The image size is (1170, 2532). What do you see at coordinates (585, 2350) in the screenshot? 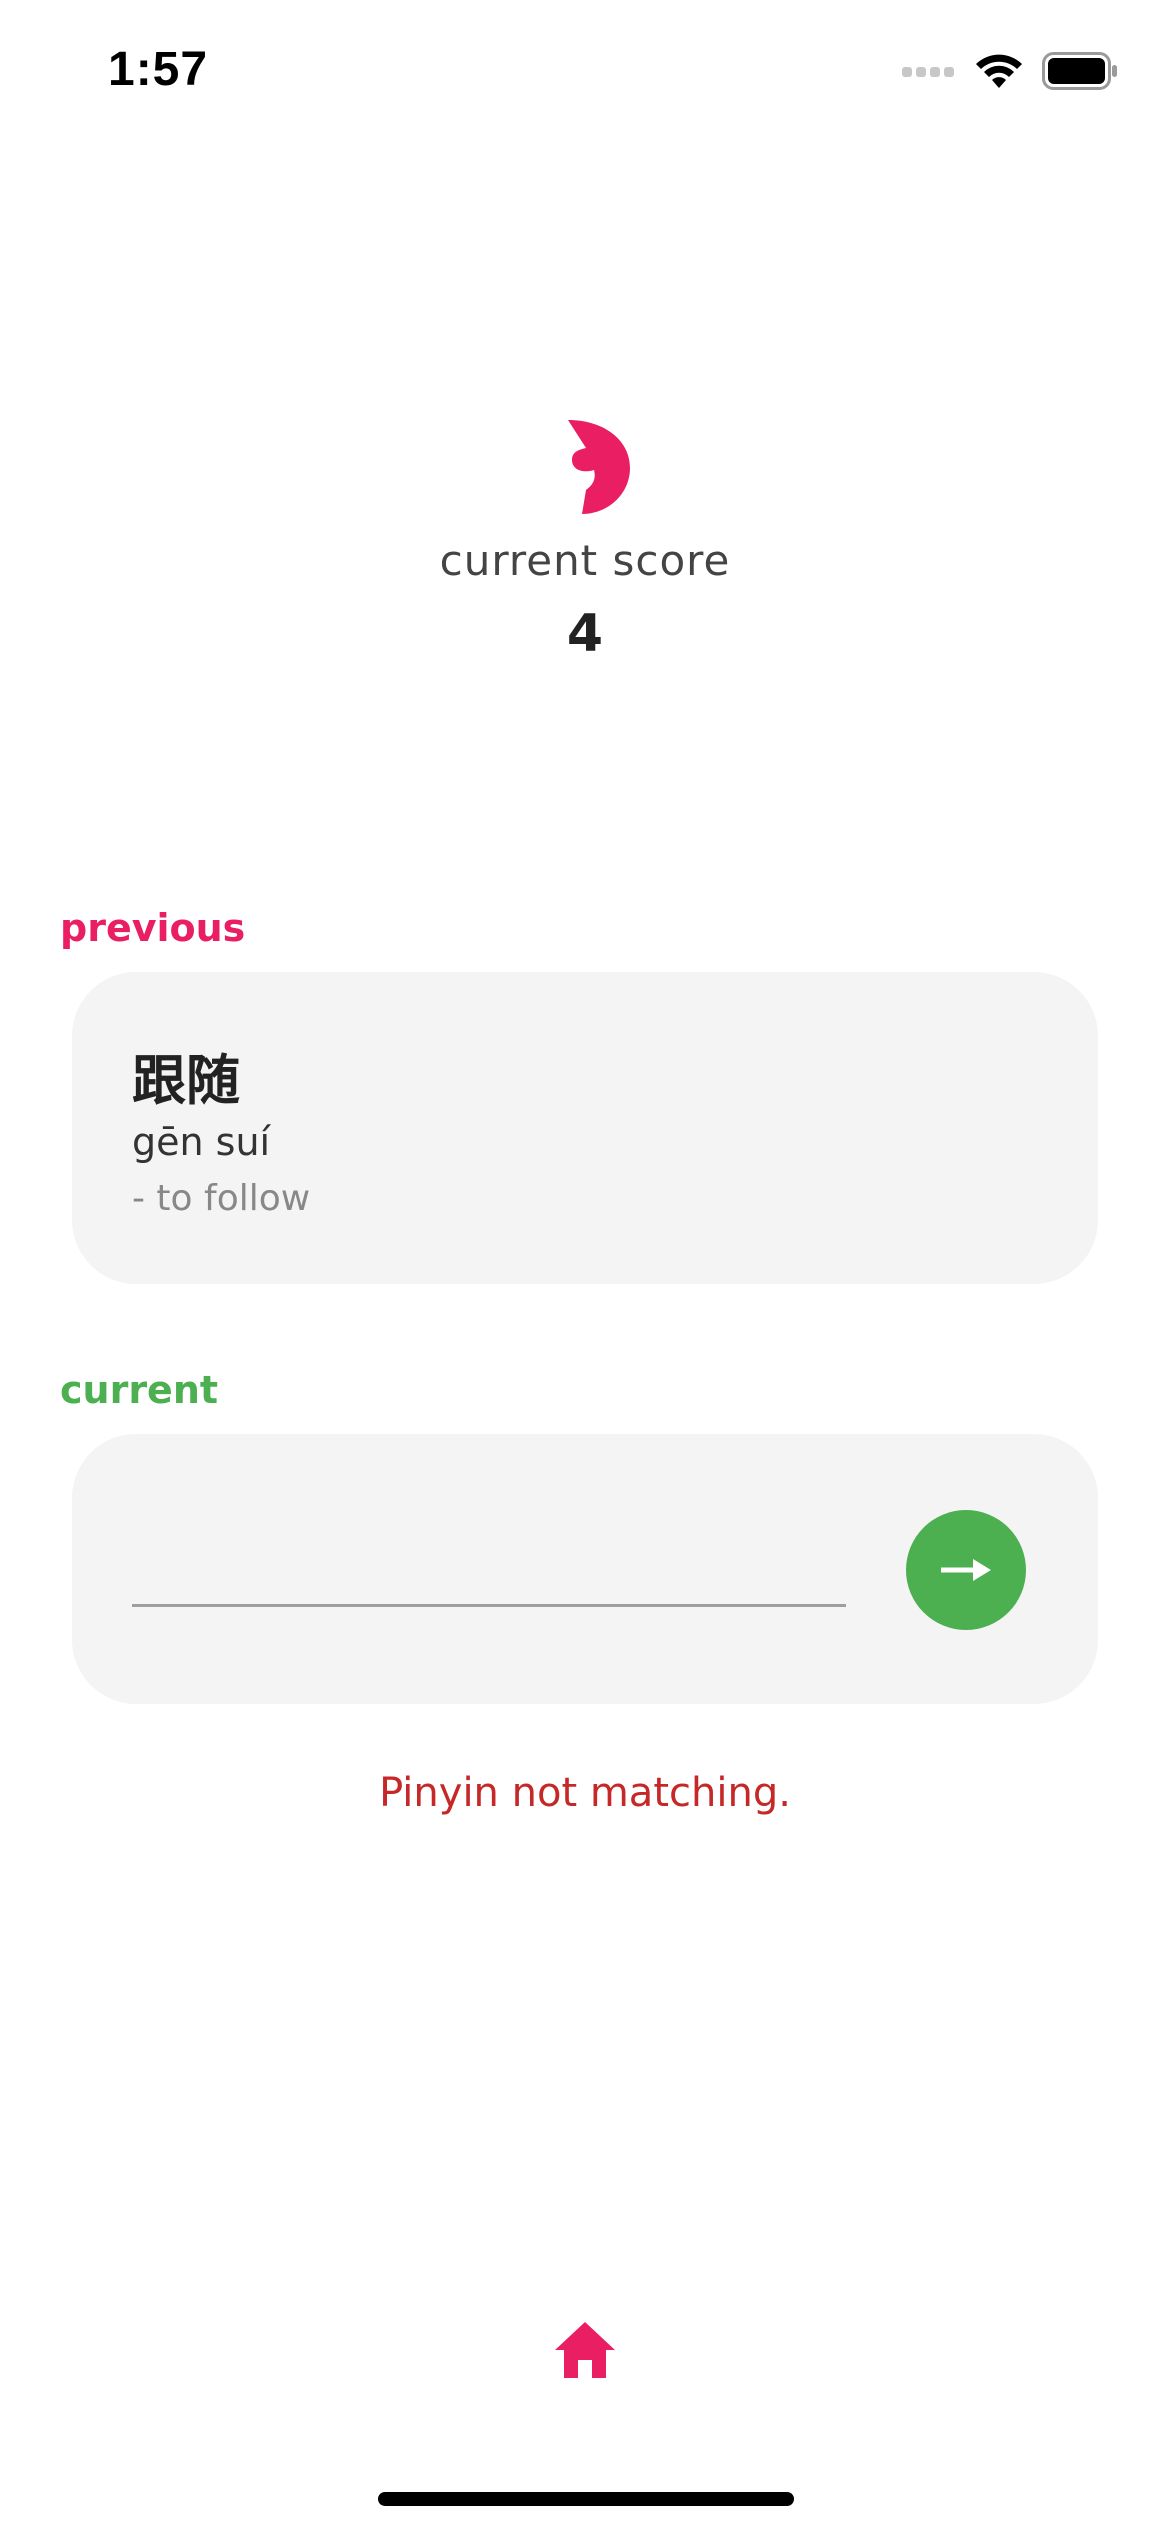
I see `home-icon` at bounding box center [585, 2350].